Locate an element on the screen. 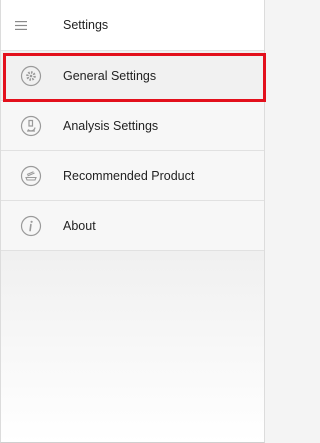 Image resolution: width=320 pixels, height=443 pixels. hamburger-menu-icon is located at coordinates (21, 25).